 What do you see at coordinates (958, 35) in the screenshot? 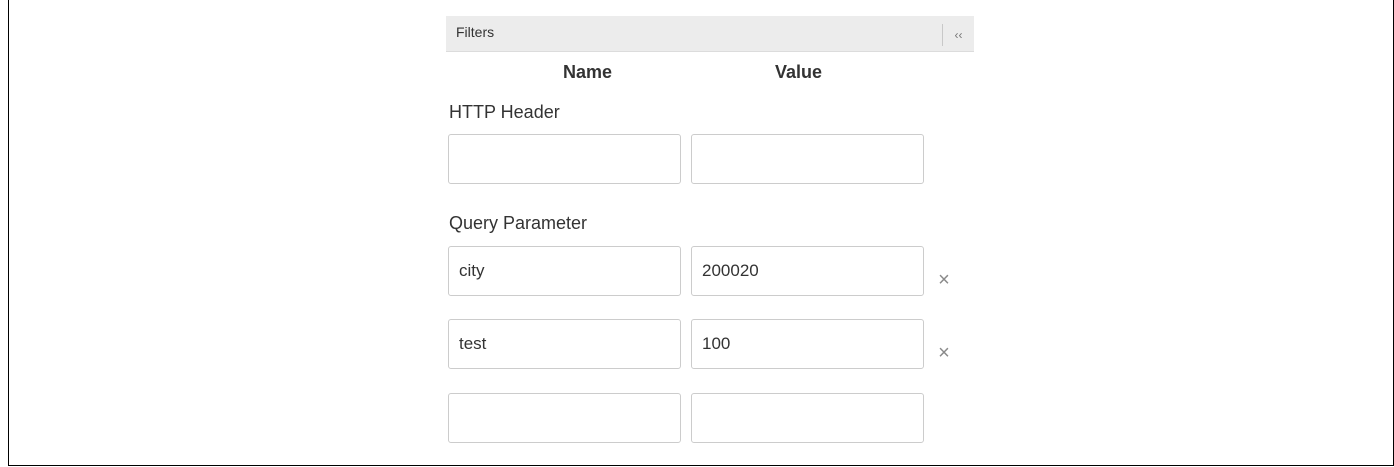
I see `collapse-panel-icon: ‹‹` at bounding box center [958, 35].